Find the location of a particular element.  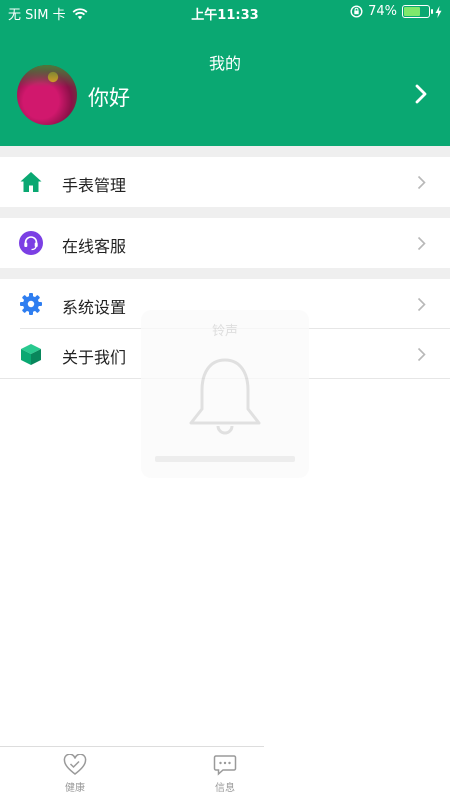

tab-bar-border is located at coordinates (132, 746).